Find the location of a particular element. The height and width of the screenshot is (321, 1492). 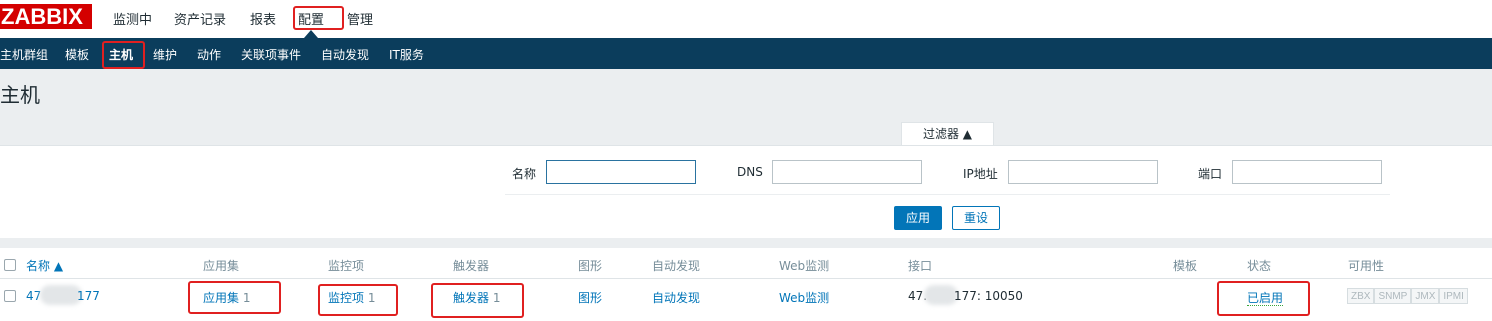

availability-badges: ZBX SNMP JMX IPMI is located at coordinates (1407, 296).